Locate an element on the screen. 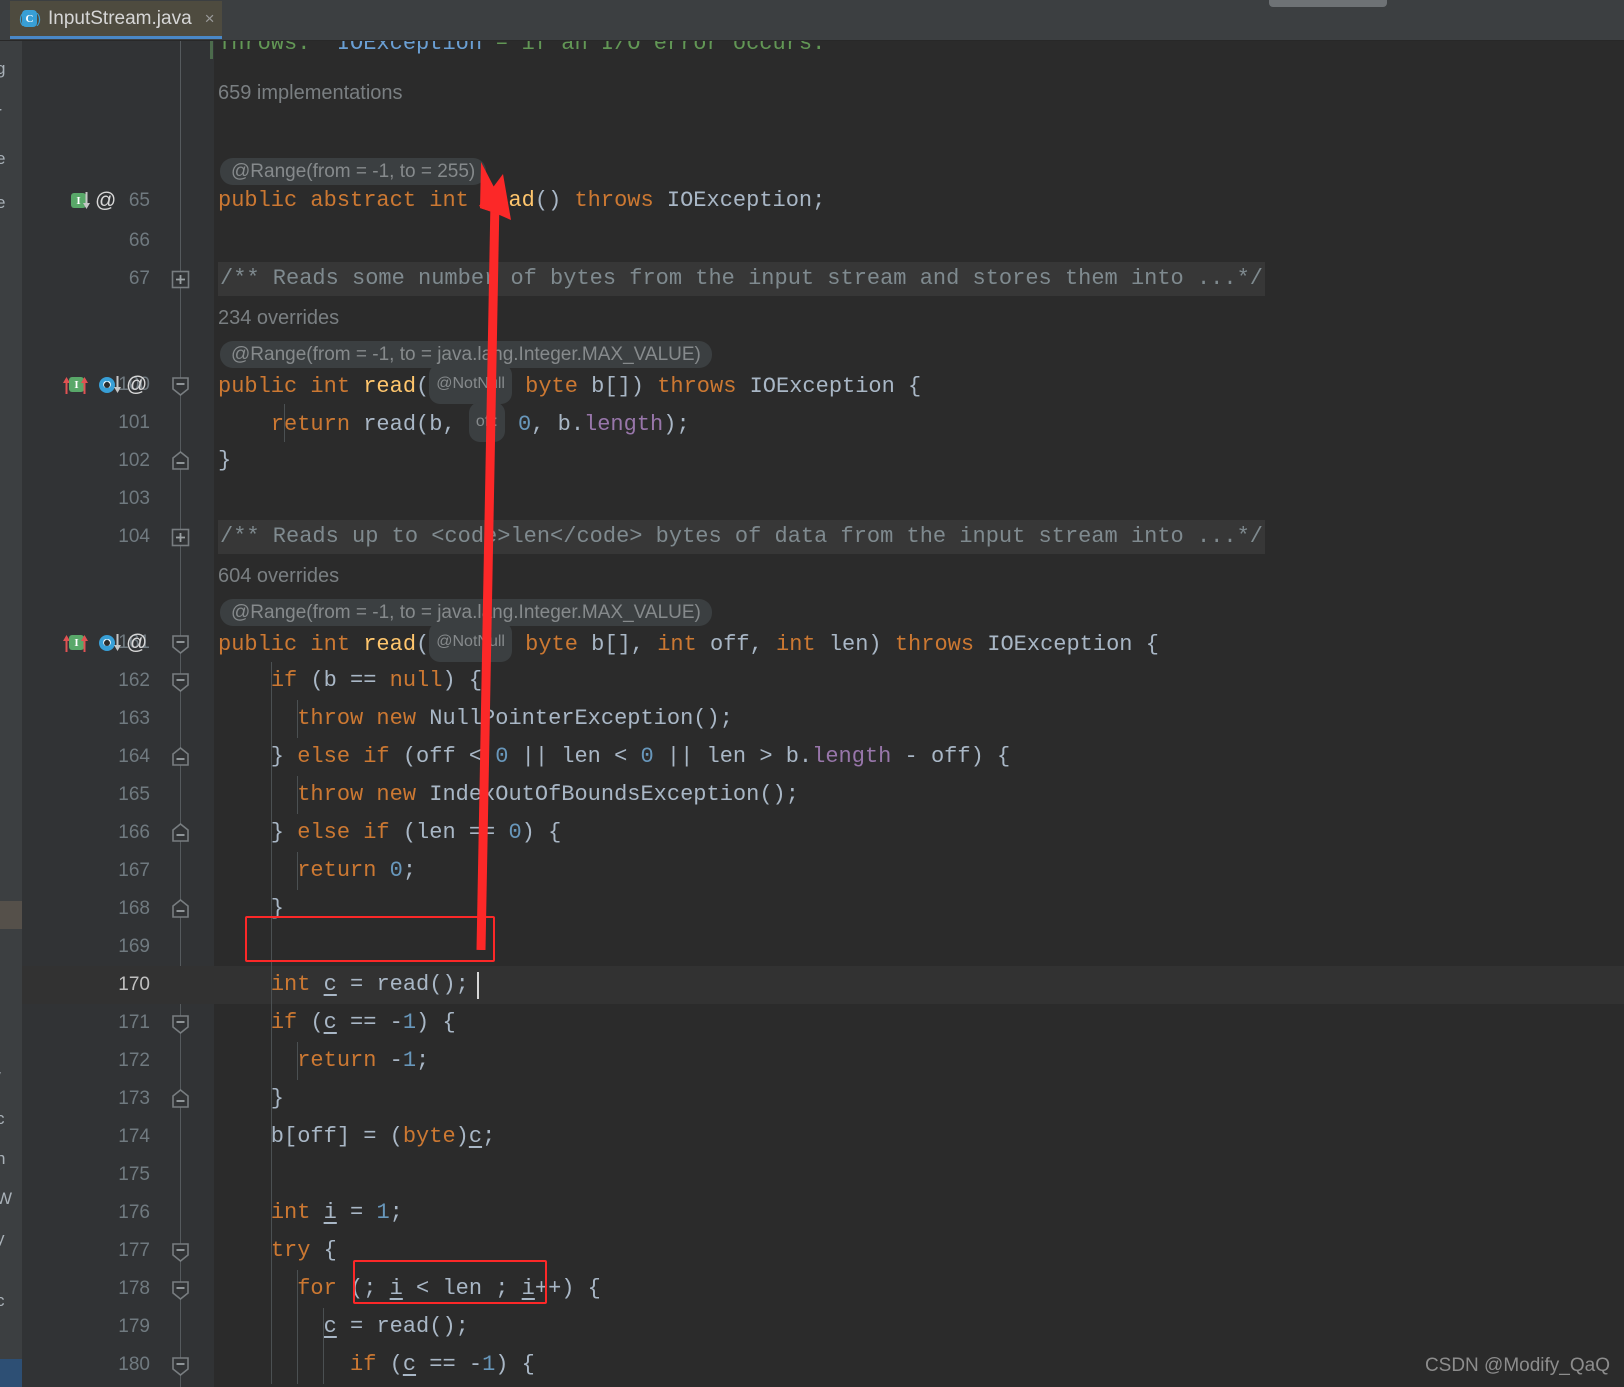 The image size is (1624, 1387). editor-row-173: 173 } is located at coordinates (823, 1099).